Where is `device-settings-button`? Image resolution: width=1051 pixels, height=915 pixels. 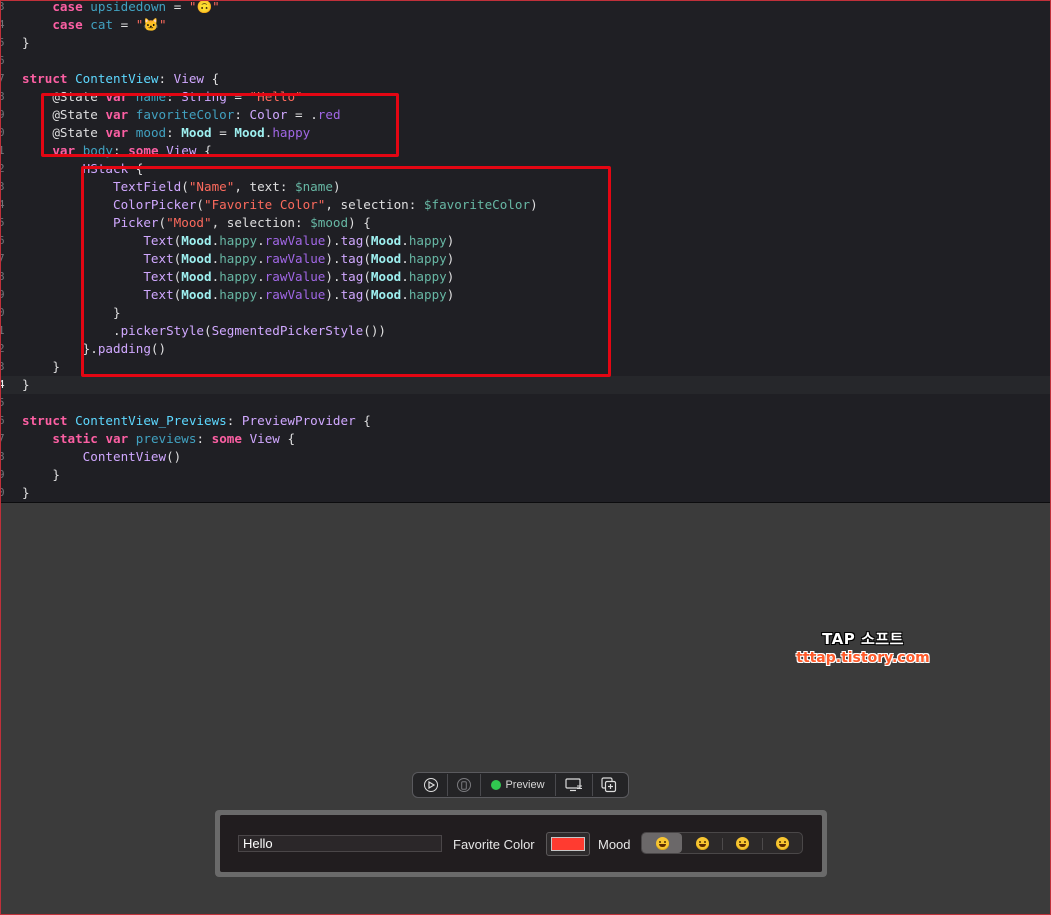
device-settings-button is located at coordinates (574, 785).